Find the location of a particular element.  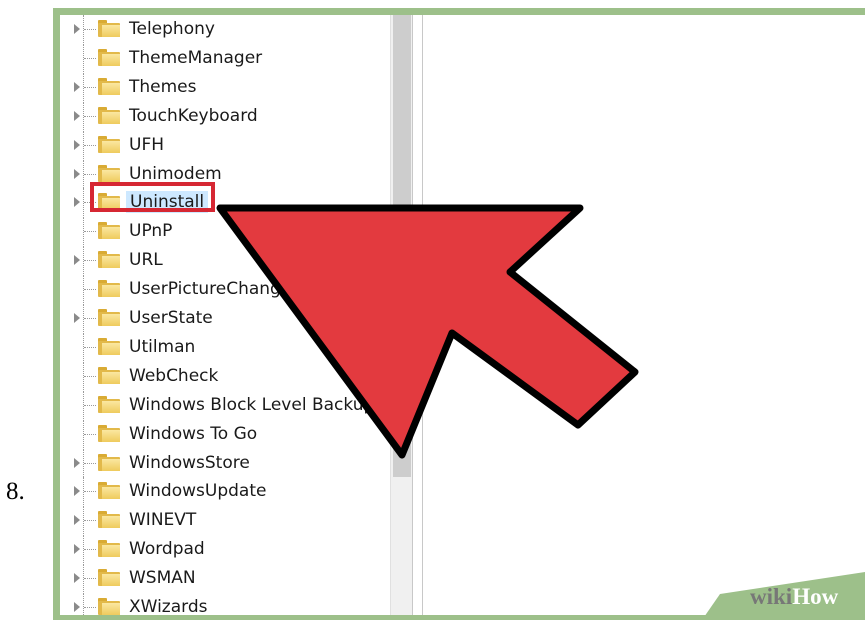

tree-item-label: WindowsUpdate is located at coordinates (198, 491).